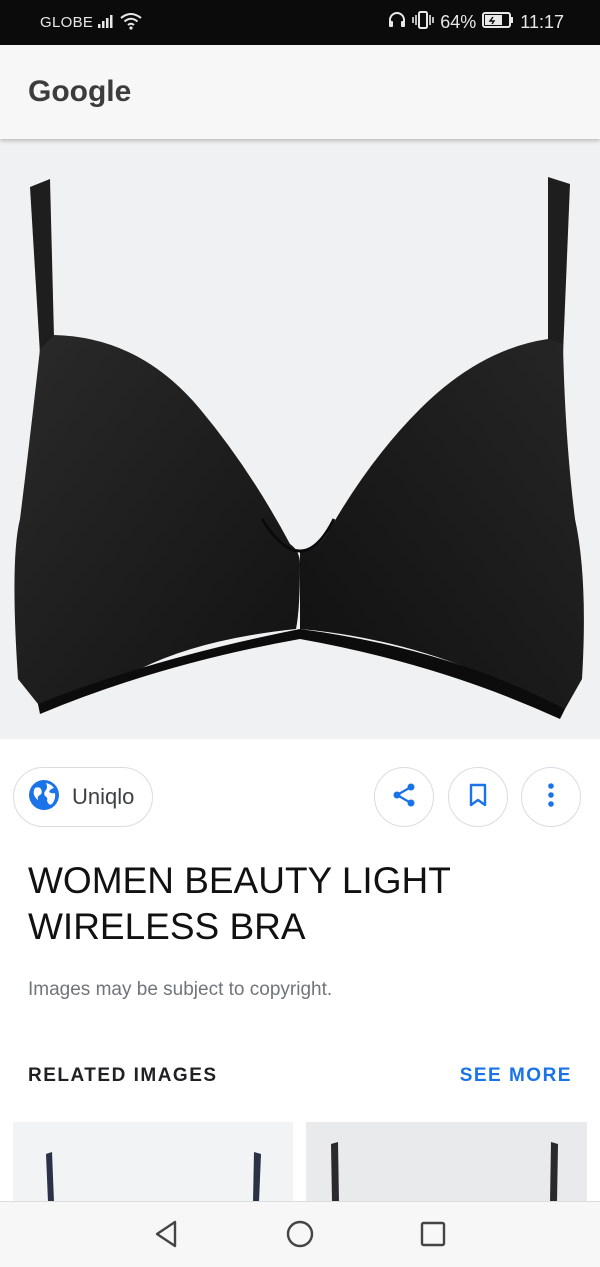 The height and width of the screenshot is (1267, 600). I want to click on home-button, so click(300, 1236).